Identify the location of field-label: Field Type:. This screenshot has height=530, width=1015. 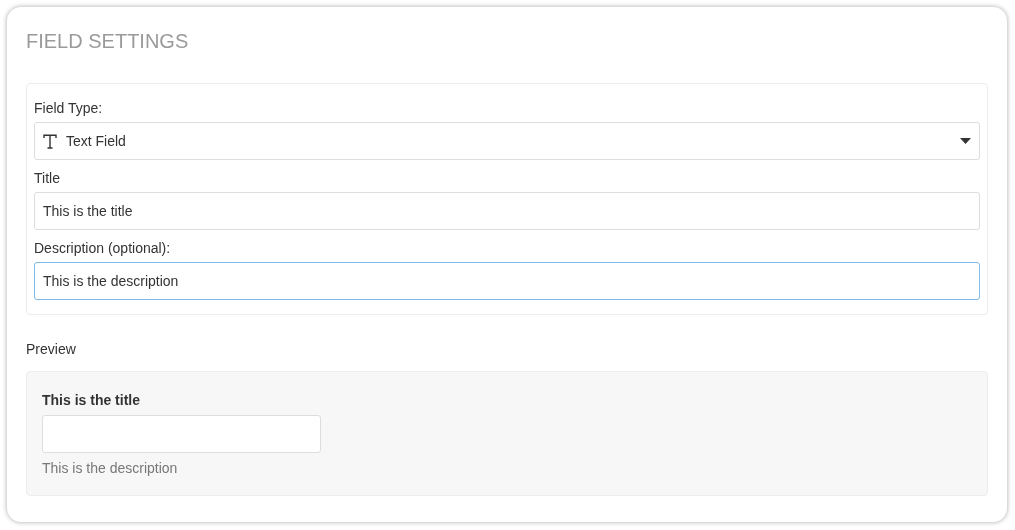
(68, 108).